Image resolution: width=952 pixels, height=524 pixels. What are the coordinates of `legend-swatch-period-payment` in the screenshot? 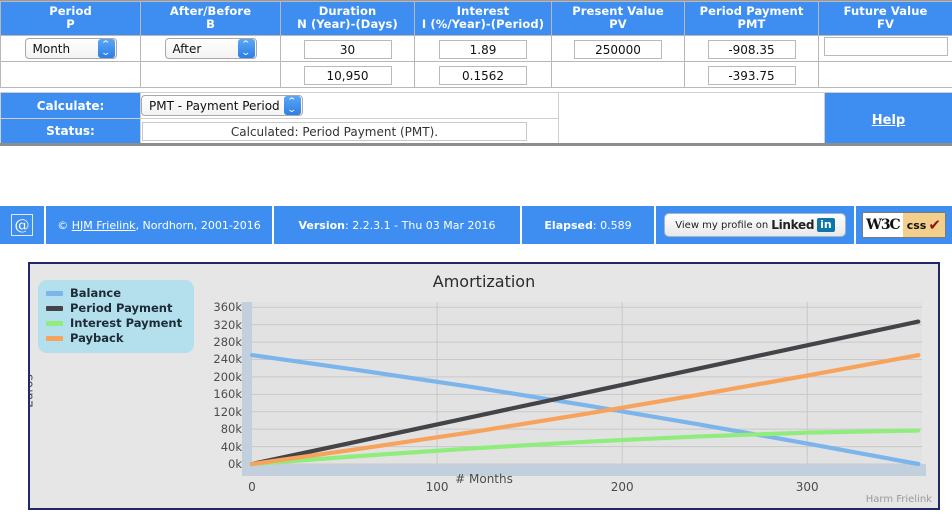 It's located at (54, 308).